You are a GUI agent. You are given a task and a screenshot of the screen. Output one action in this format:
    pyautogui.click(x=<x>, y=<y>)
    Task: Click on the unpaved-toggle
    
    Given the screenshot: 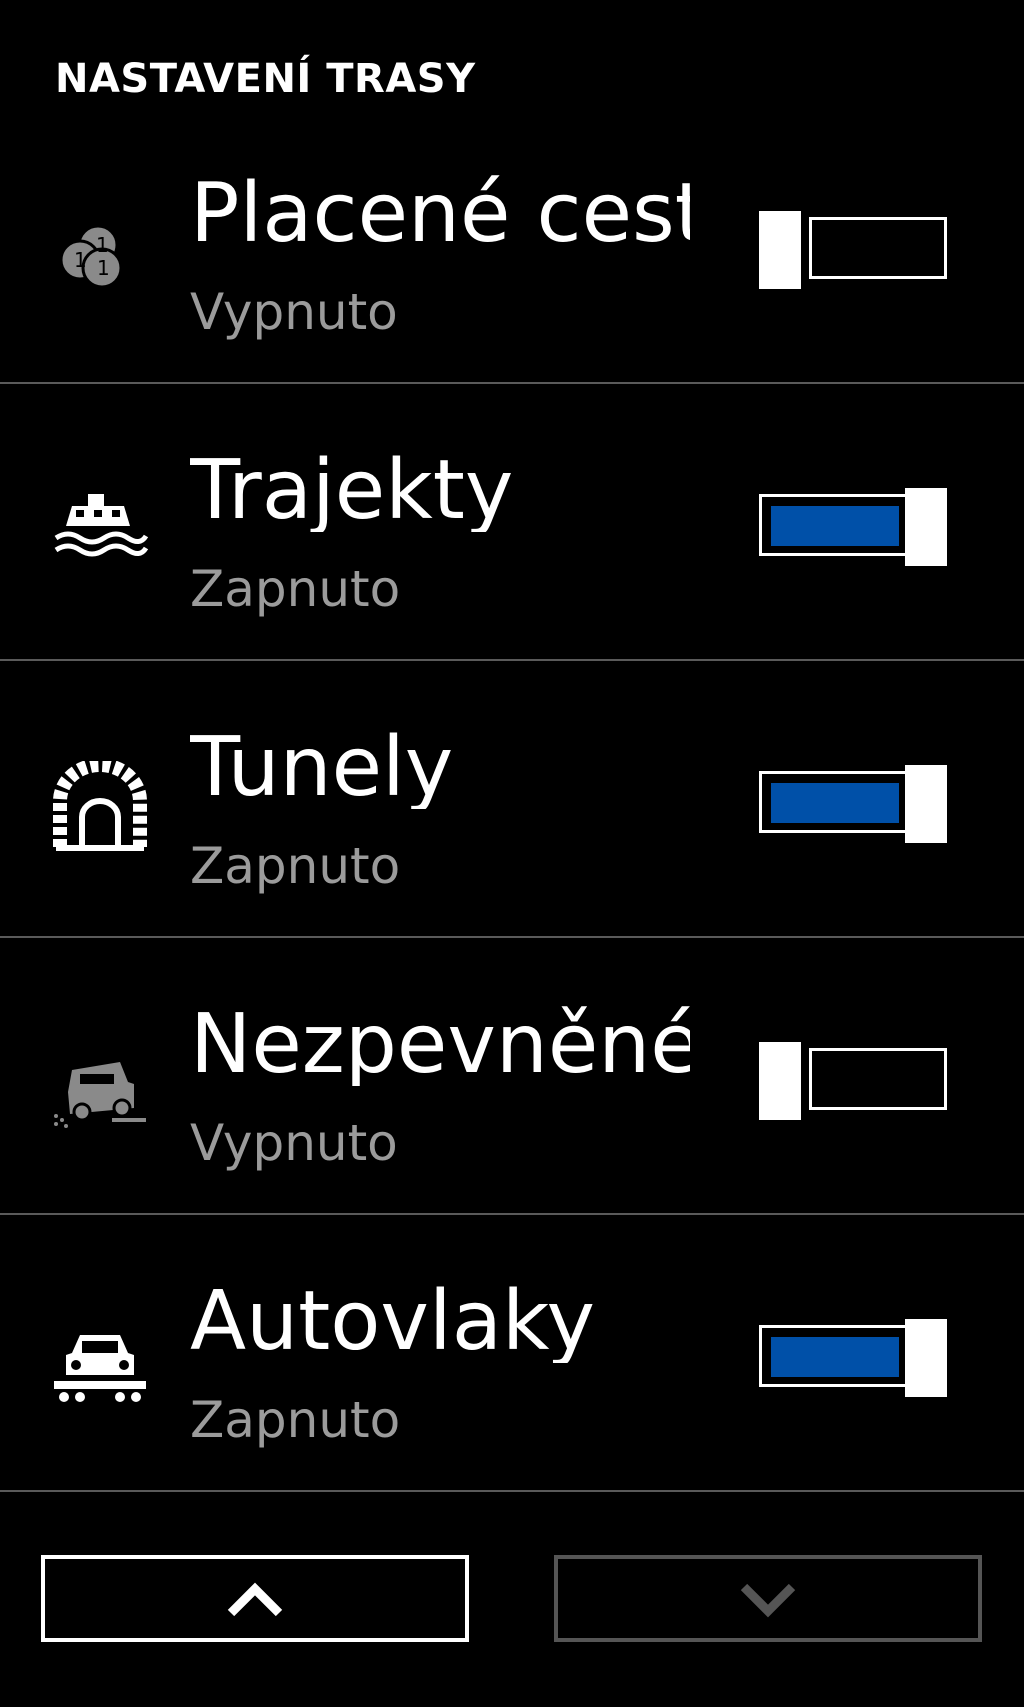 What is the action you would take?
    pyautogui.click(x=854, y=1081)
    